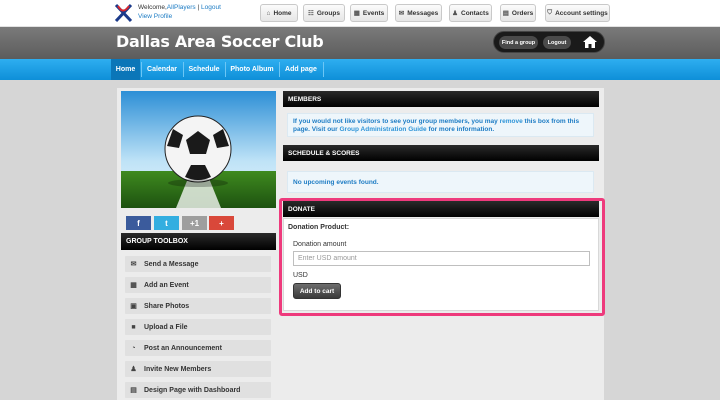 The width and height of the screenshot is (720, 400). I want to click on groups-icon: ☷, so click(311, 13).